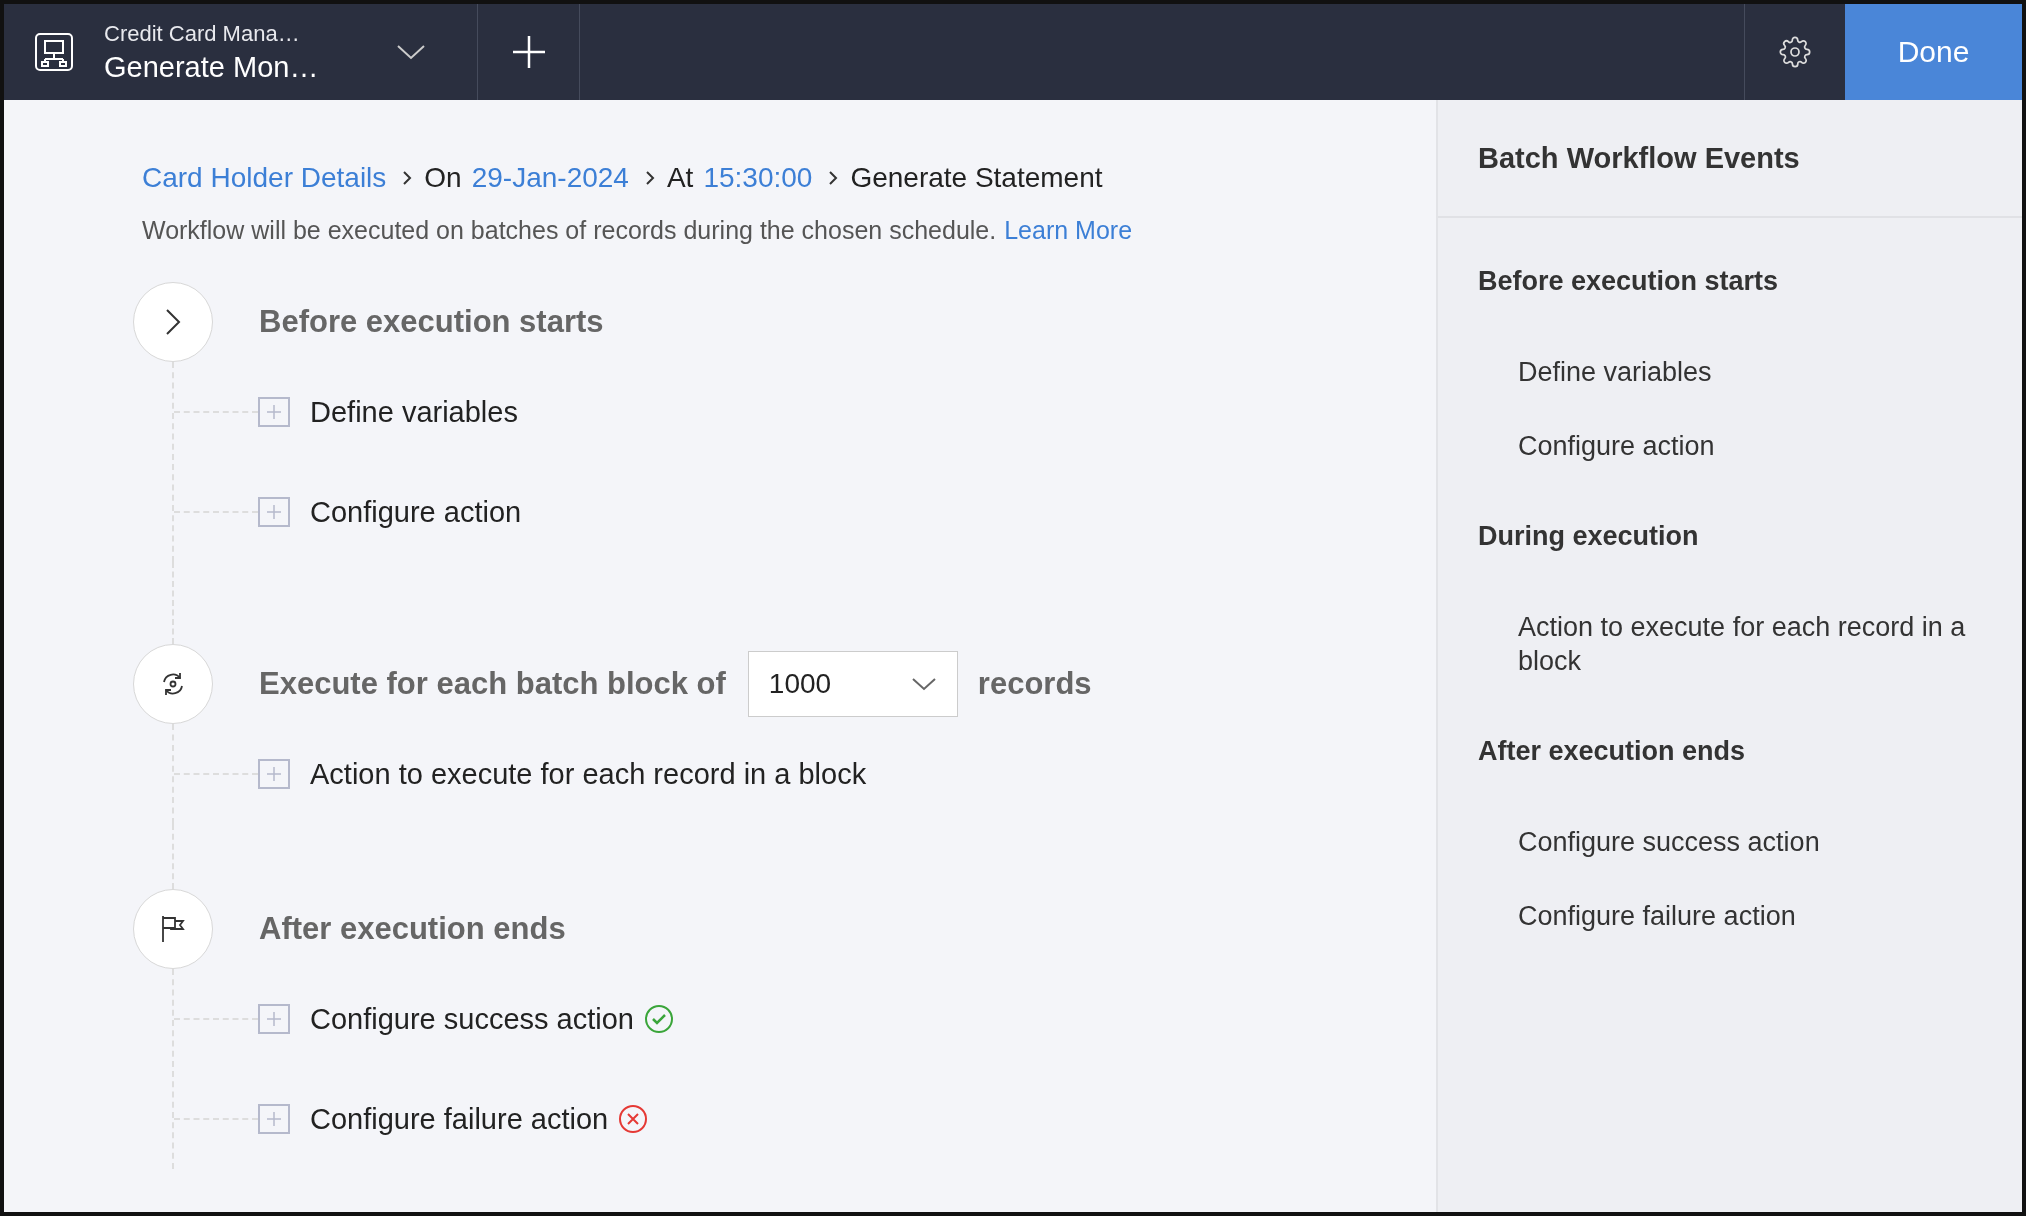 This screenshot has width=2026, height=1216. Describe the element at coordinates (550, 178) in the screenshot. I see `breadcrumb-link: 29-Jan-2024` at that location.